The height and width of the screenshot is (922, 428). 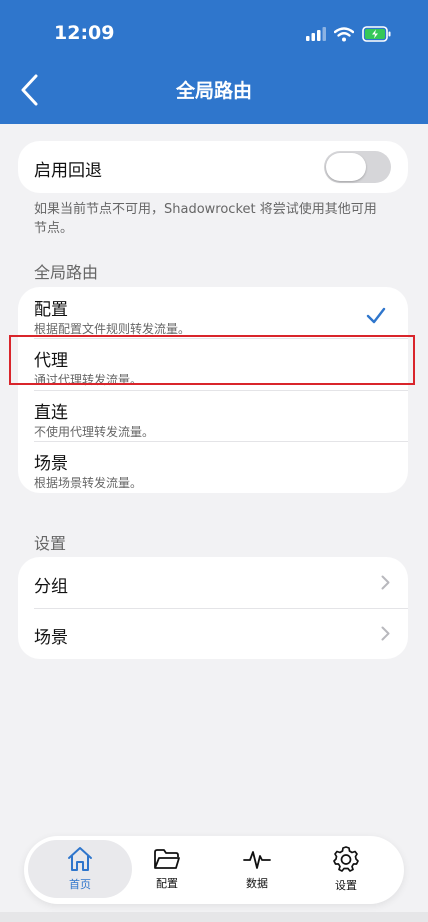 I want to click on home-indicator-bar, so click(x=214, y=917).